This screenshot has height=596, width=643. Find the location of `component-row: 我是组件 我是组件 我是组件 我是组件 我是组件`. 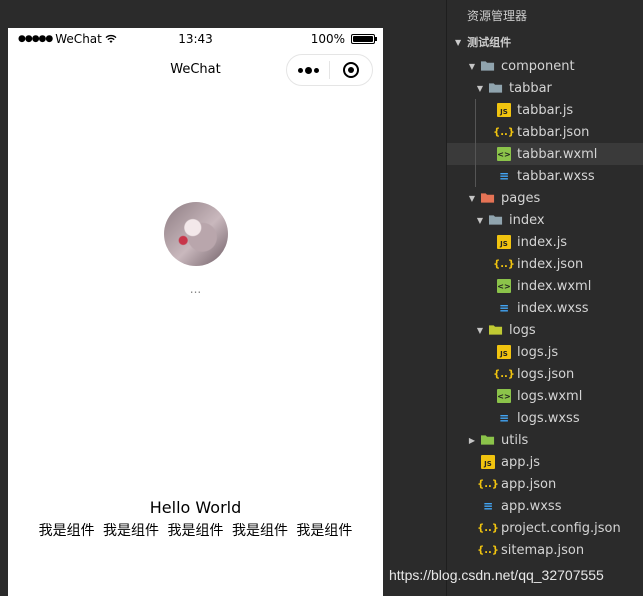

component-row: 我是组件 我是组件 我是组件 我是组件 我是组件 is located at coordinates (195, 530).